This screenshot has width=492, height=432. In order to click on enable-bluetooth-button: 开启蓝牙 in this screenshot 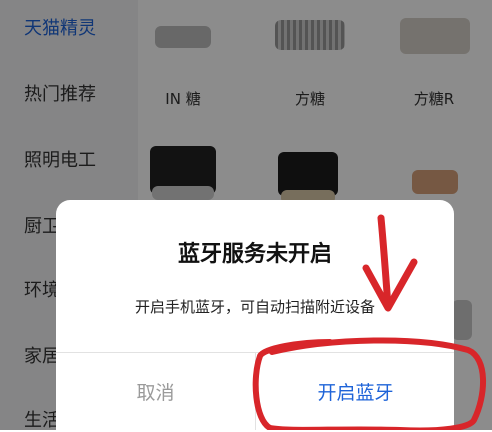, I will do `click(355, 391)`.